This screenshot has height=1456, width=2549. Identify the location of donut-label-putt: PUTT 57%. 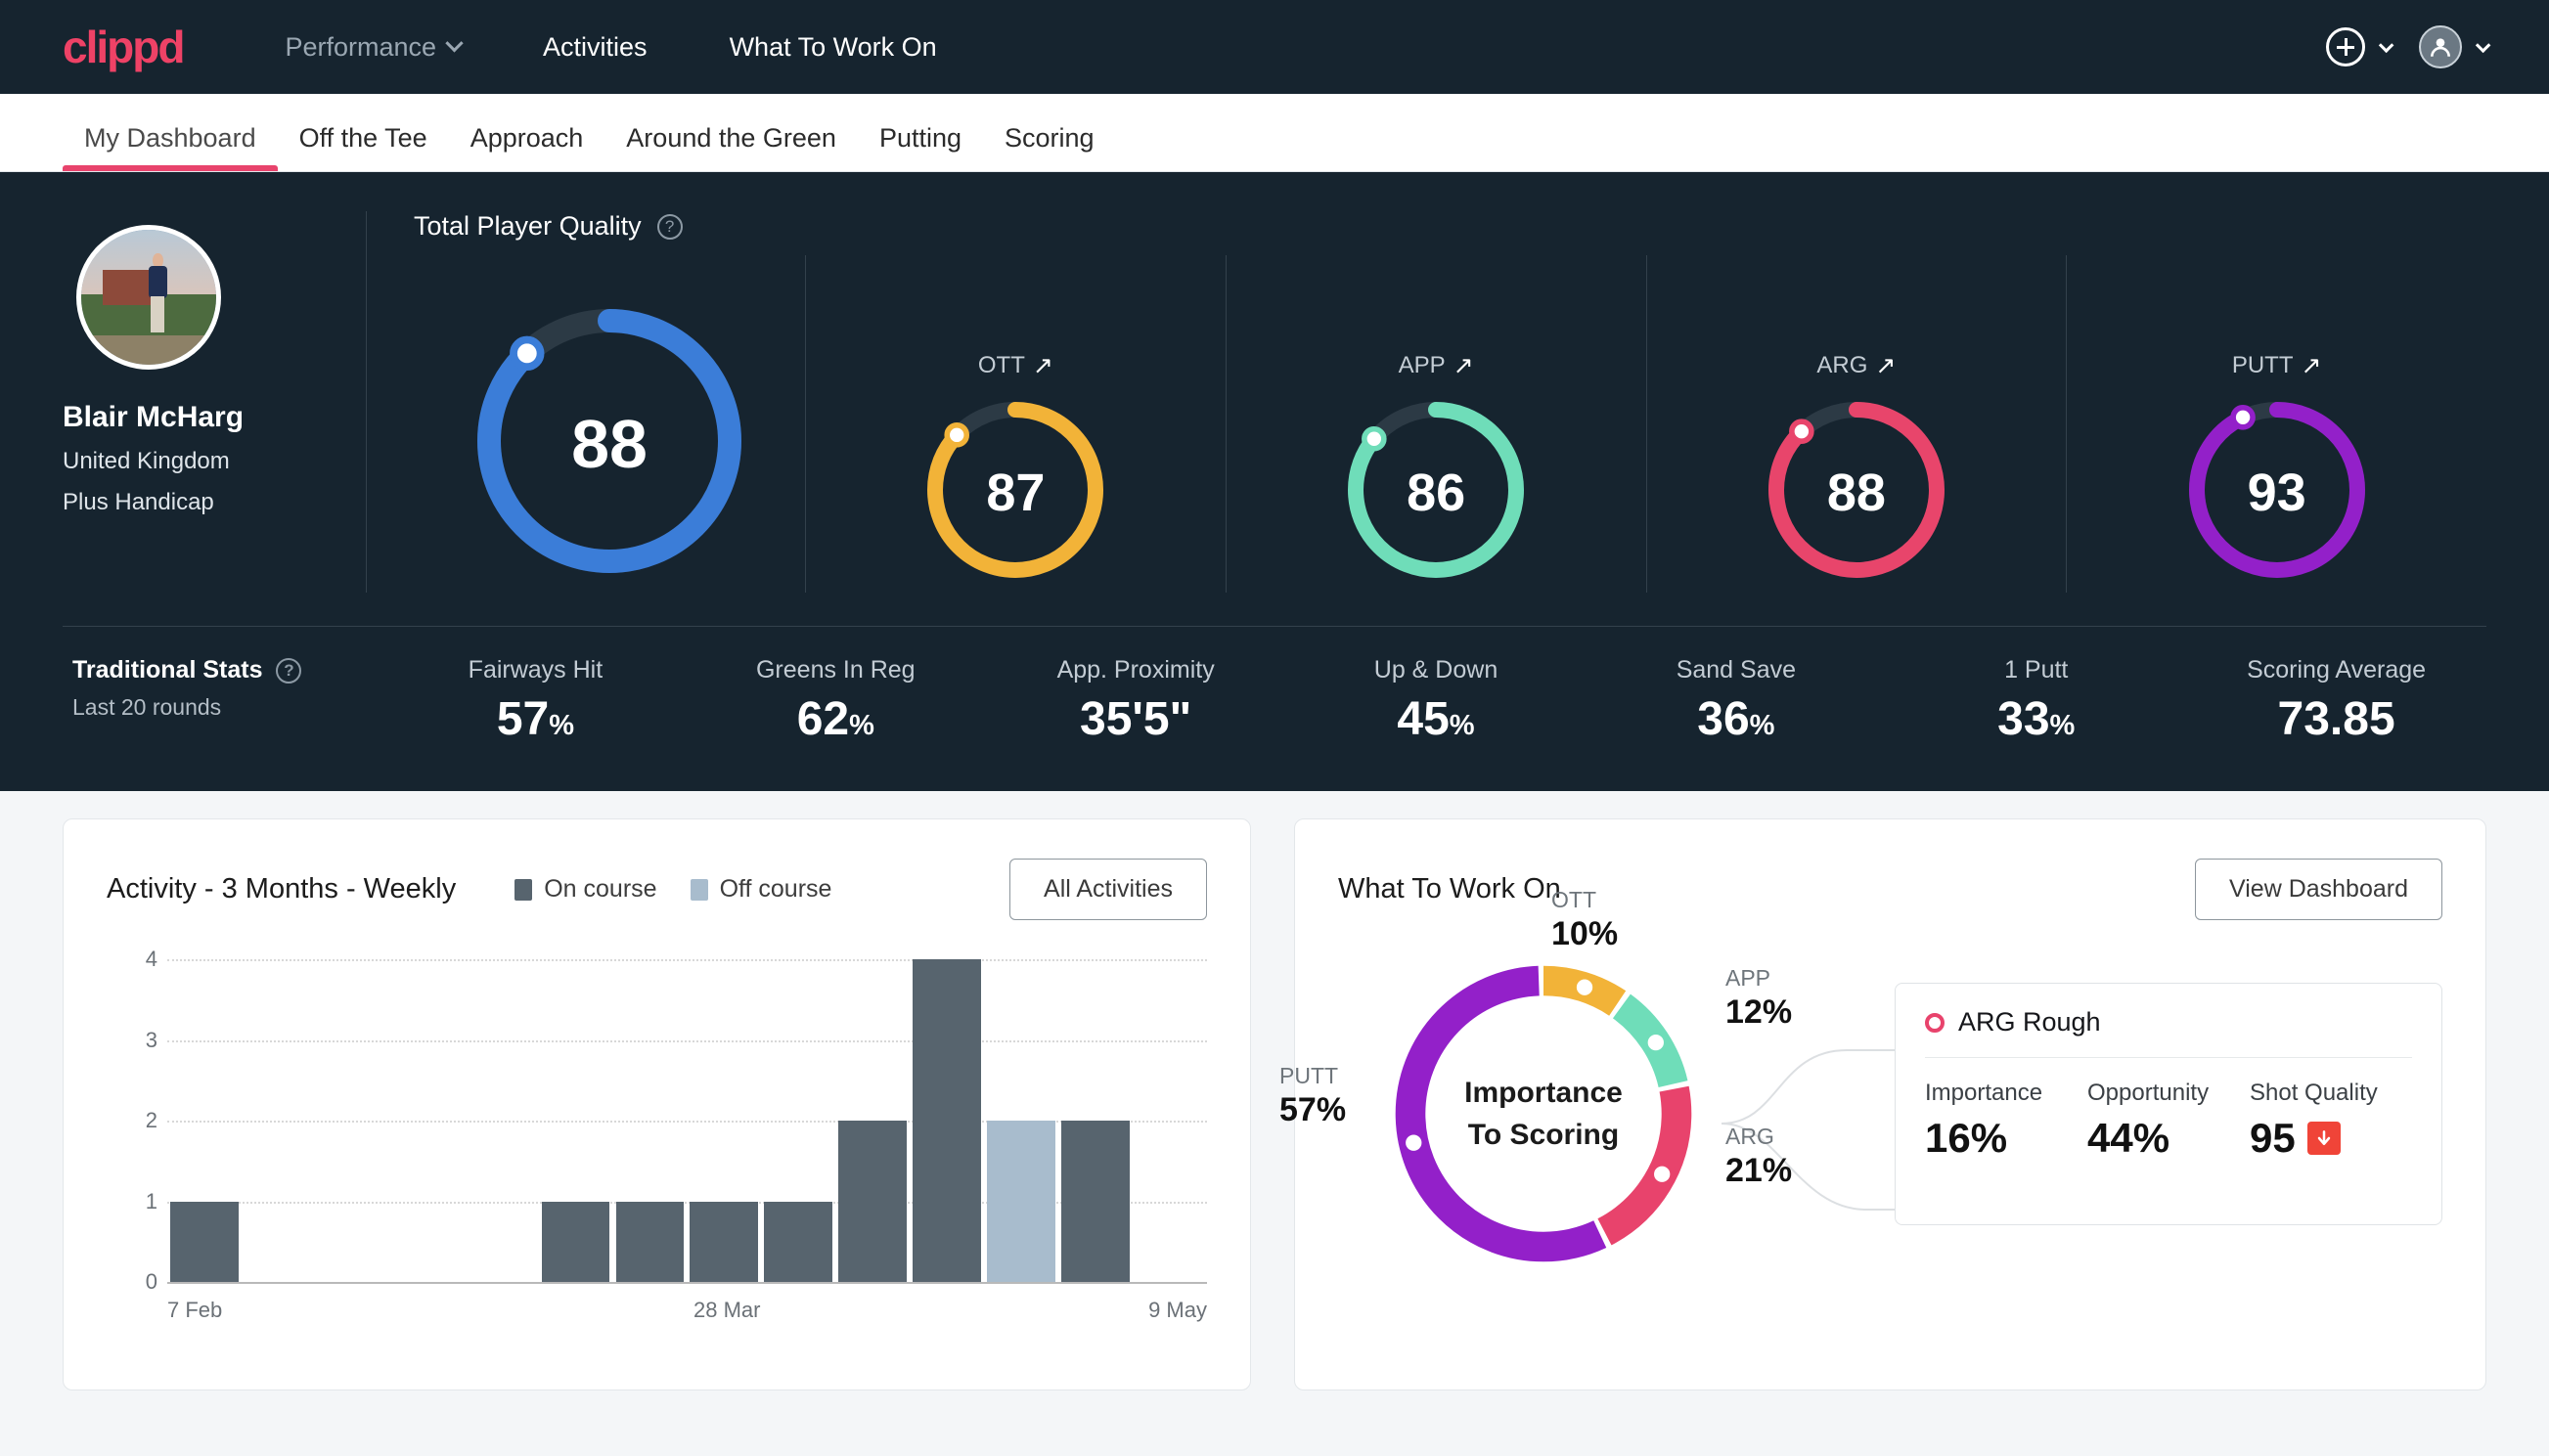
(1313, 1096).